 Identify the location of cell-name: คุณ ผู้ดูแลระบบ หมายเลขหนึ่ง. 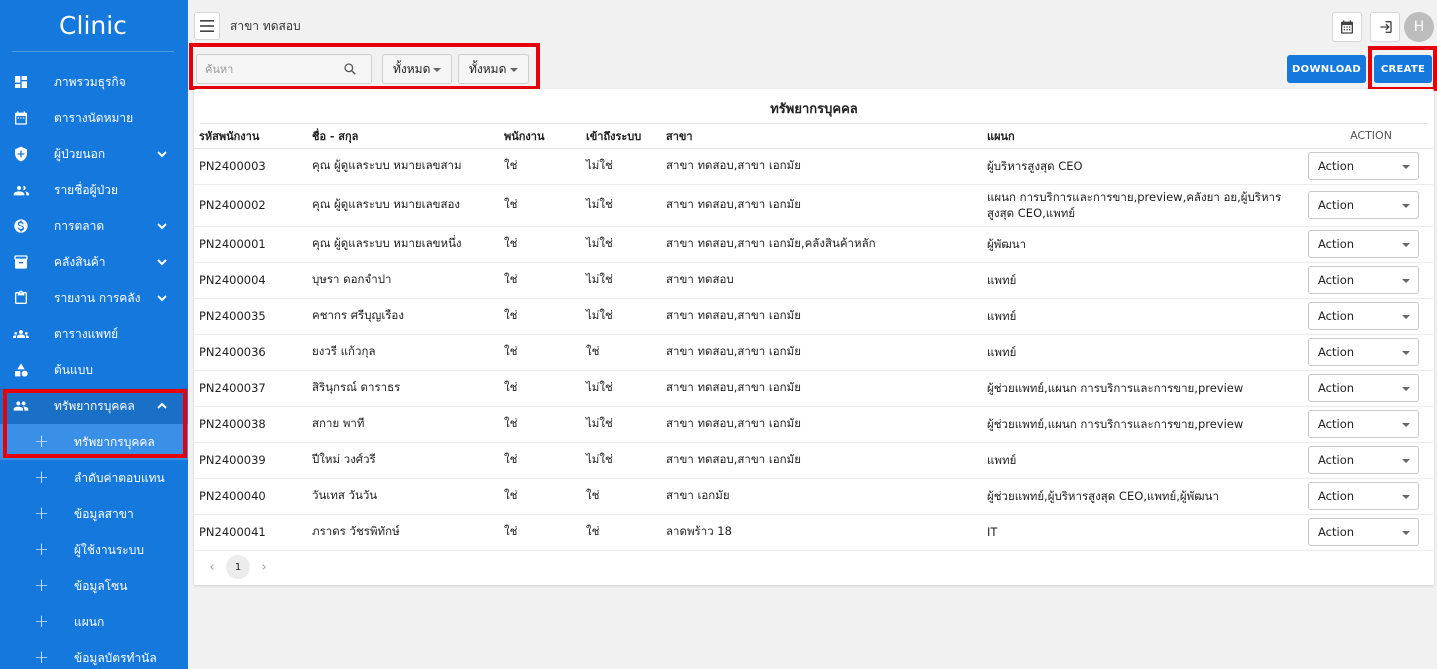
(408, 244).